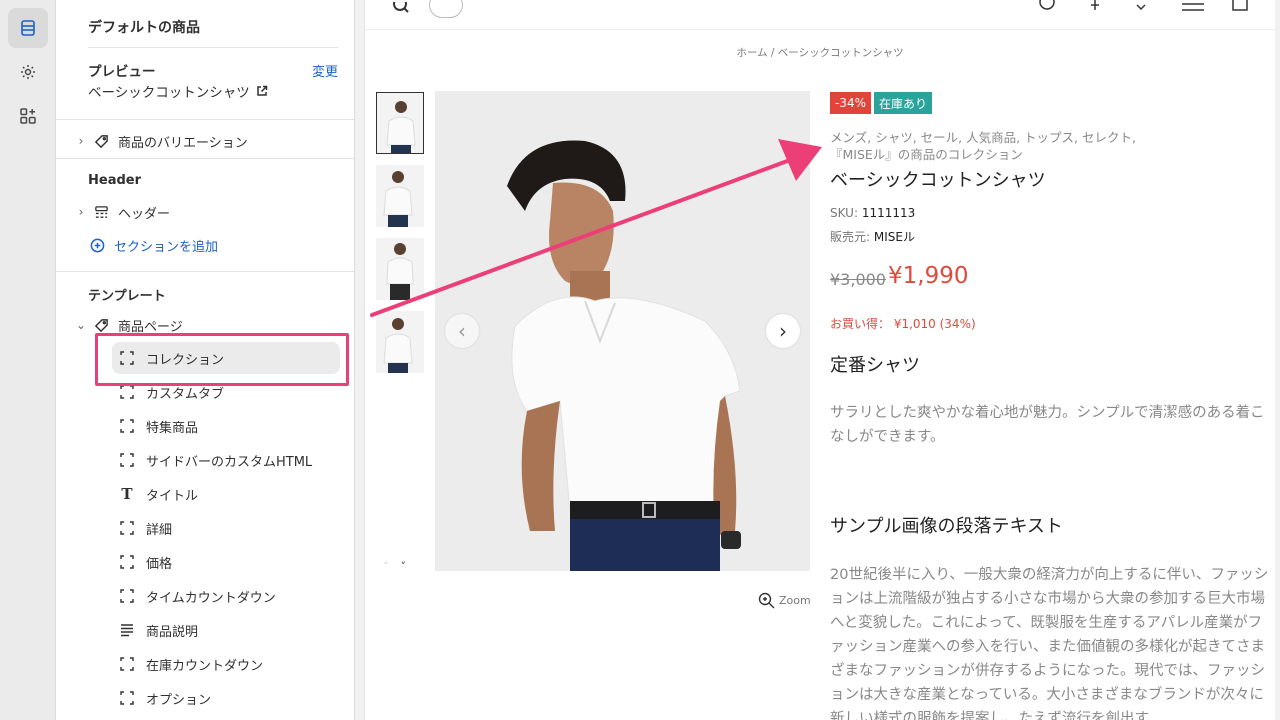  Describe the element at coordinates (795, 600) in the screenshot. I see `zoom-label: Zoom` at that location.